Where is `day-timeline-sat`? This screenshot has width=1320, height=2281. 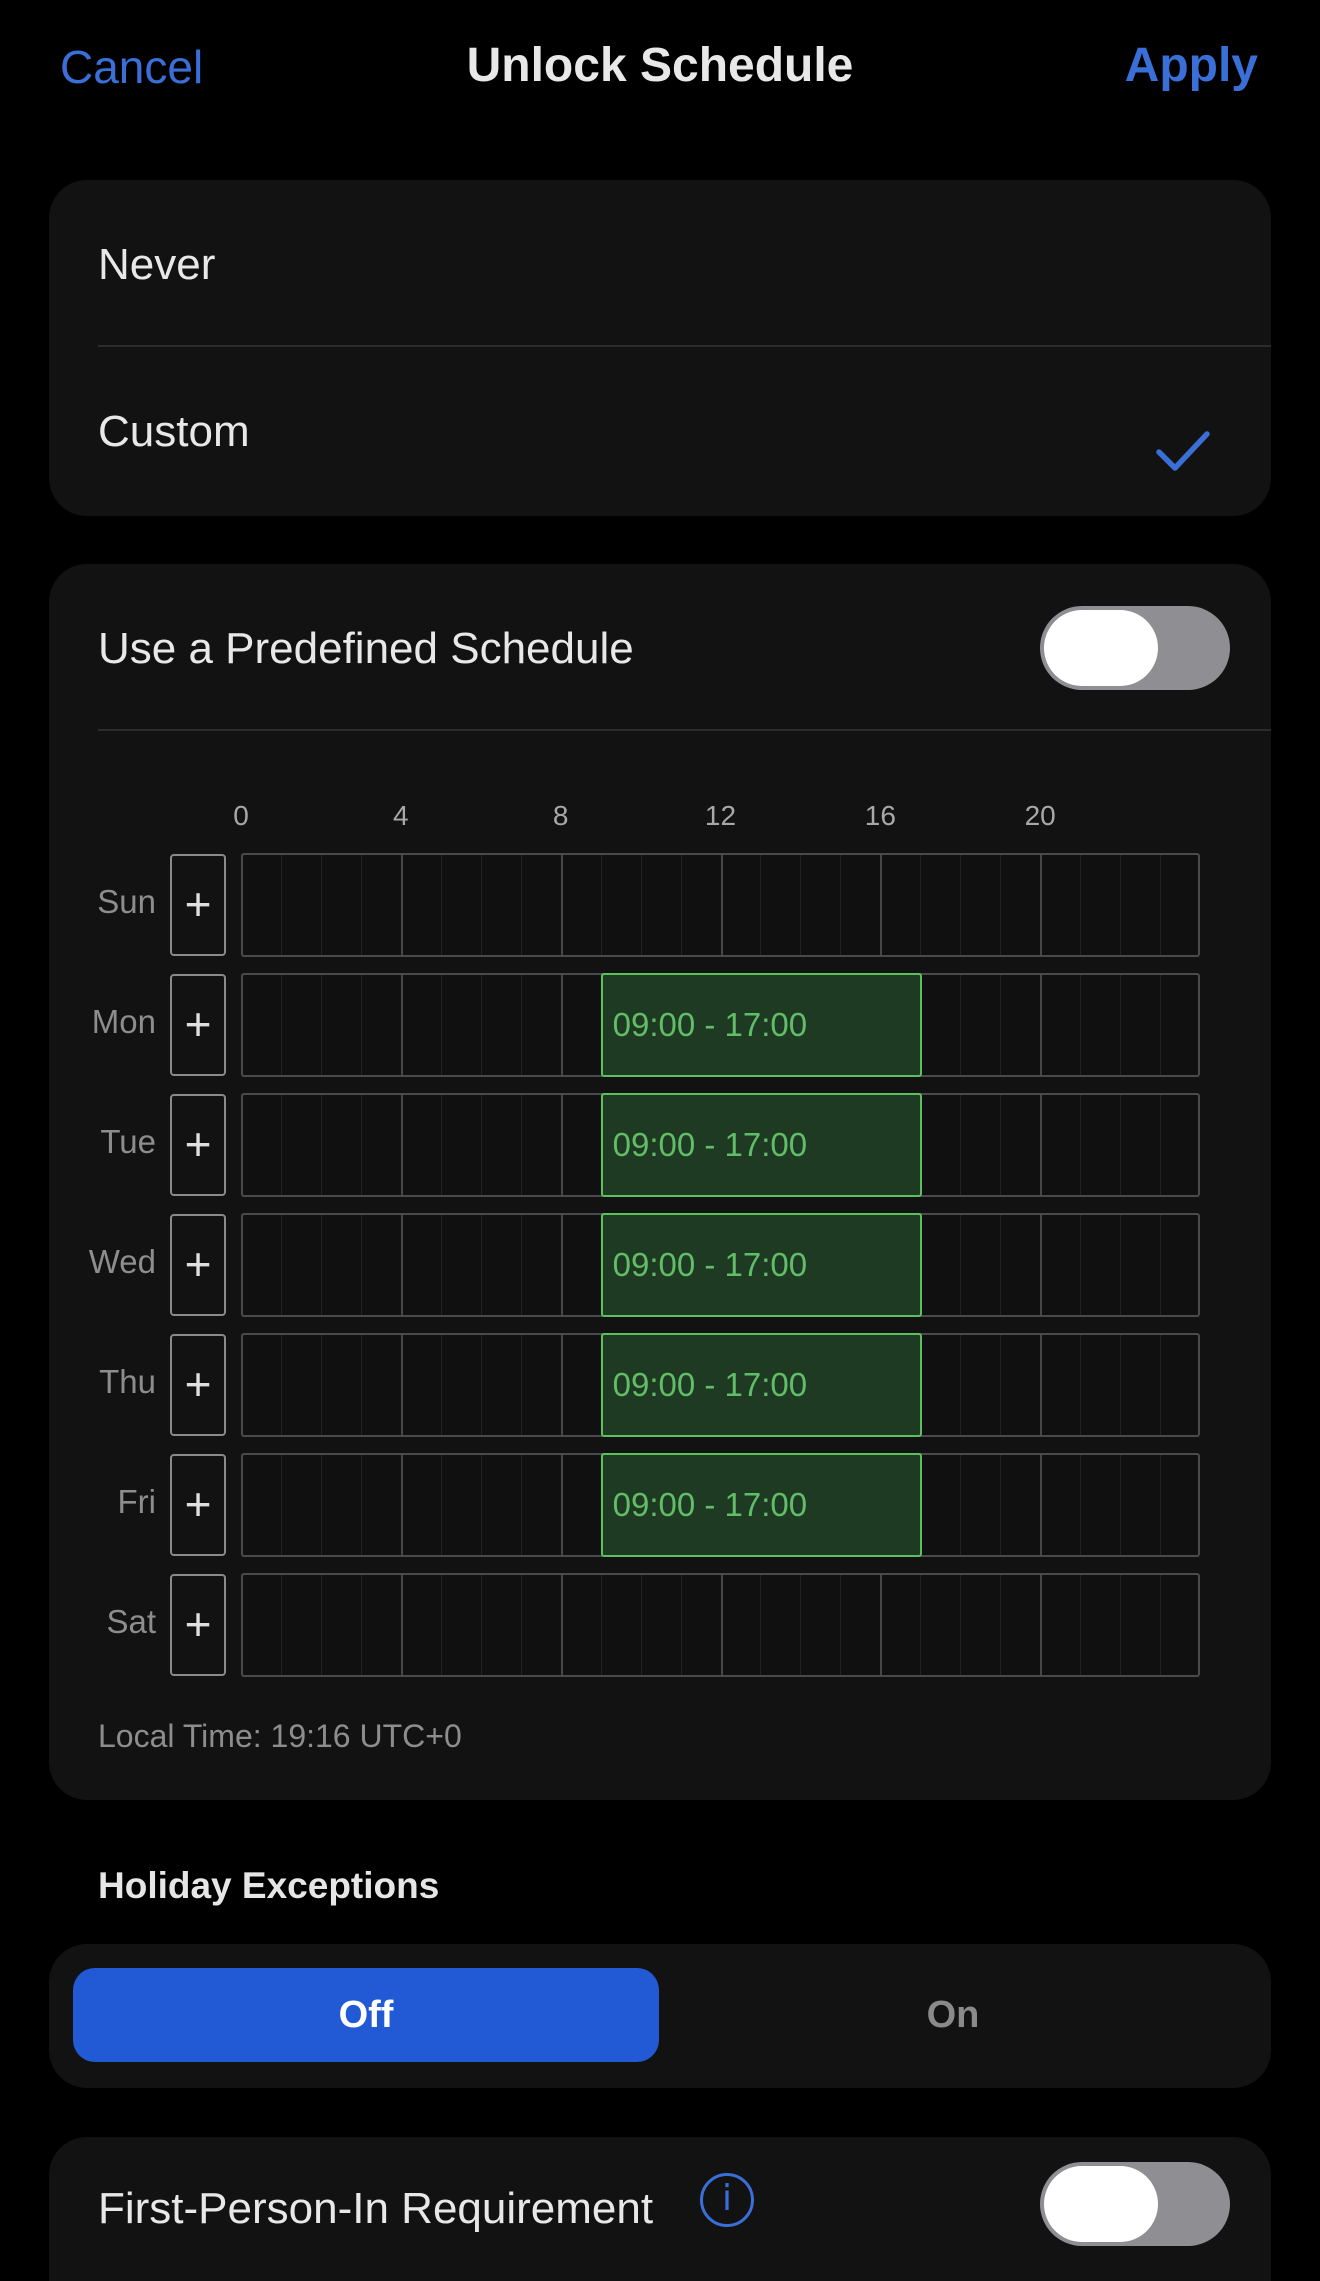 day-timeline-sat is located at coordinates (720, 1625).